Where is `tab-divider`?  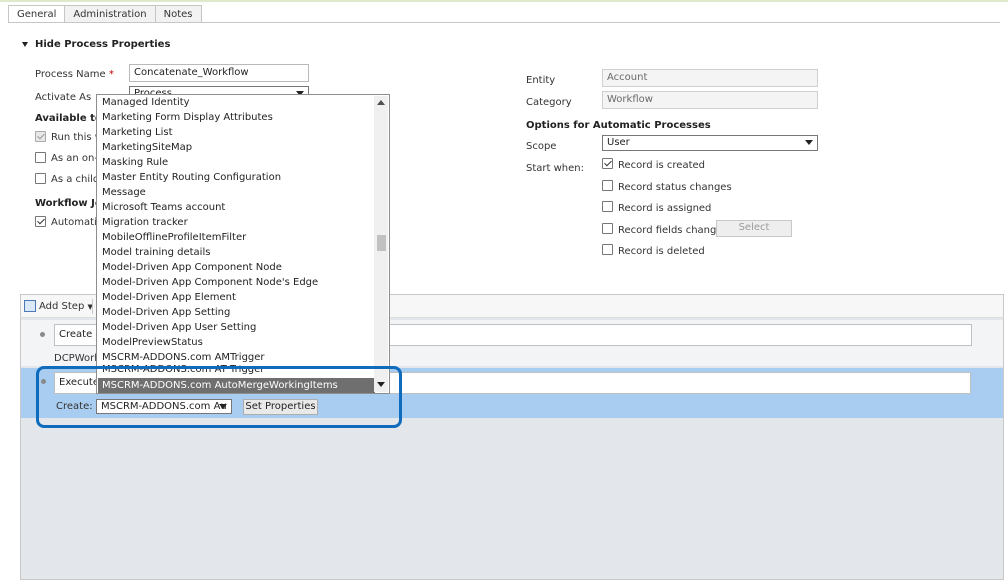 tab-divider is located at coordinates (504, 22).